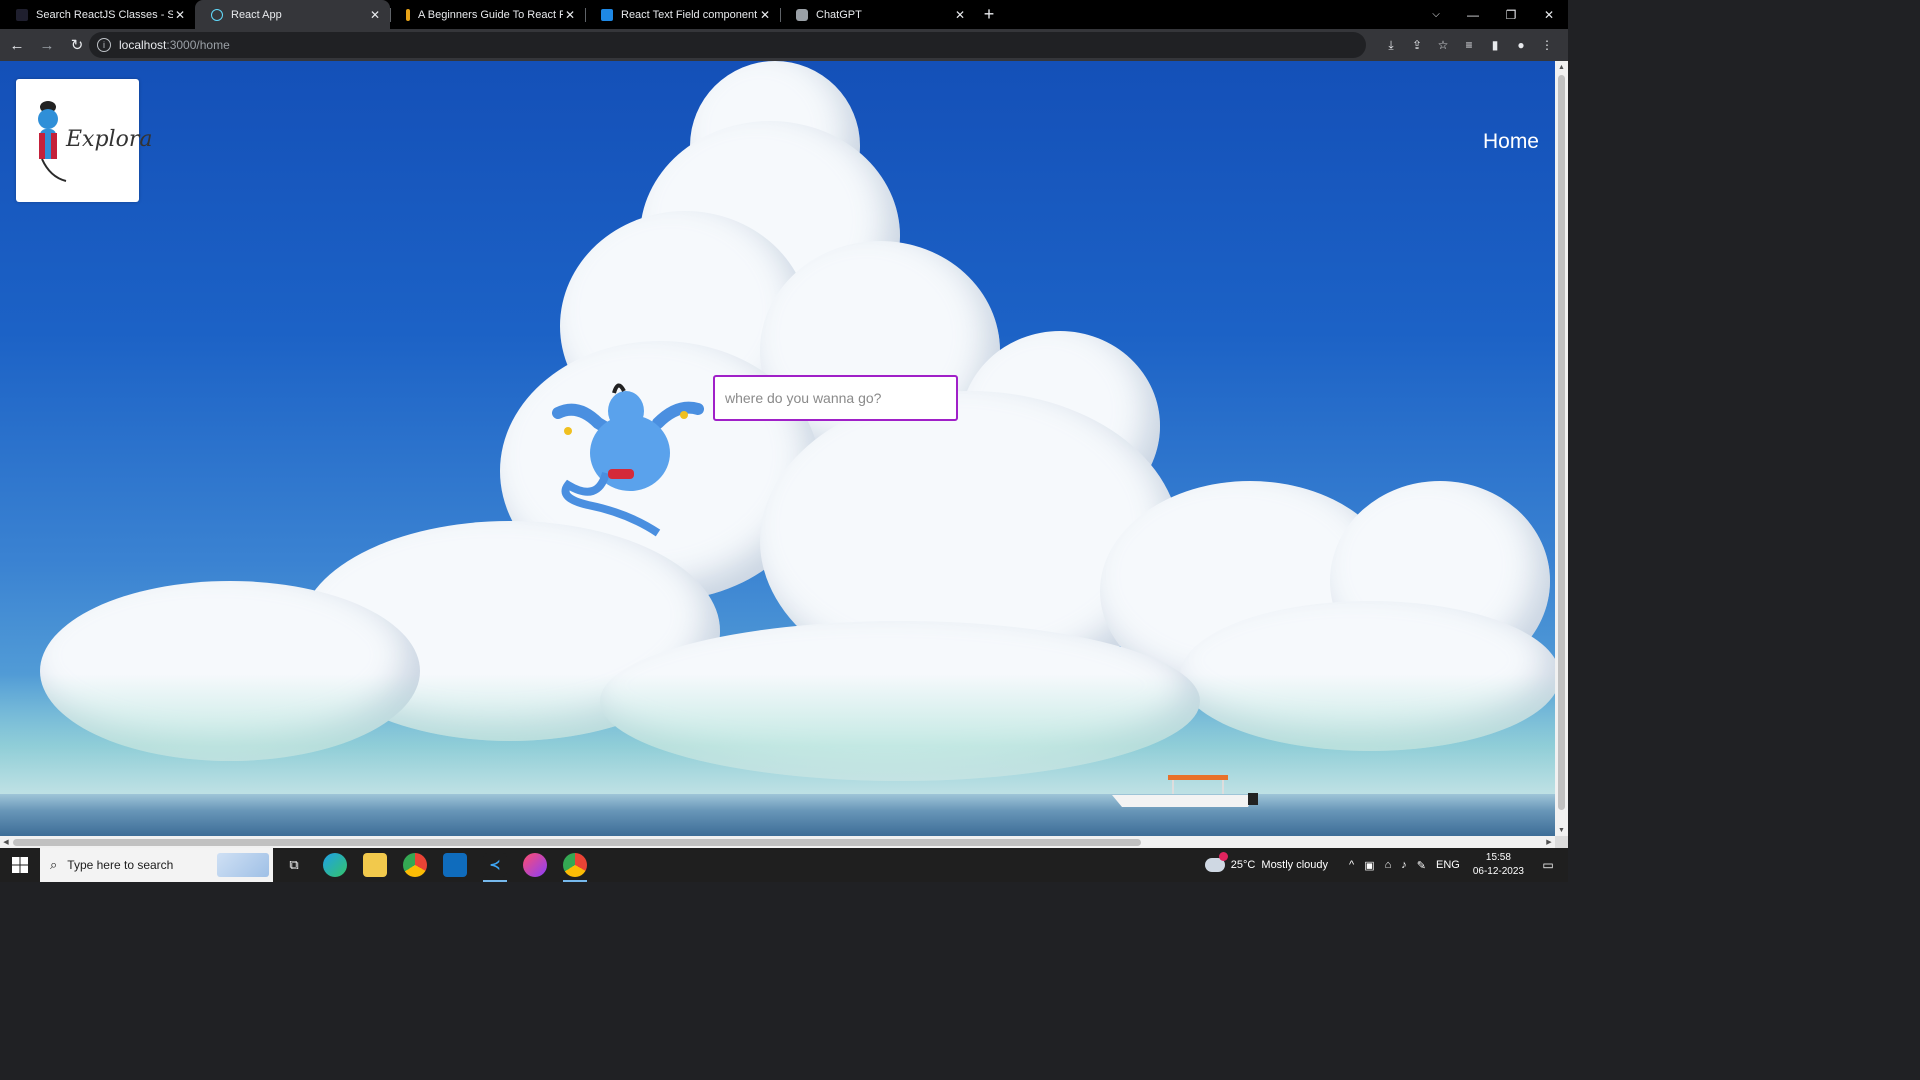 This screenshot has height=1080, width=1920. I want to click on window-controls: — ❐ ✕, so click(1511, 14).